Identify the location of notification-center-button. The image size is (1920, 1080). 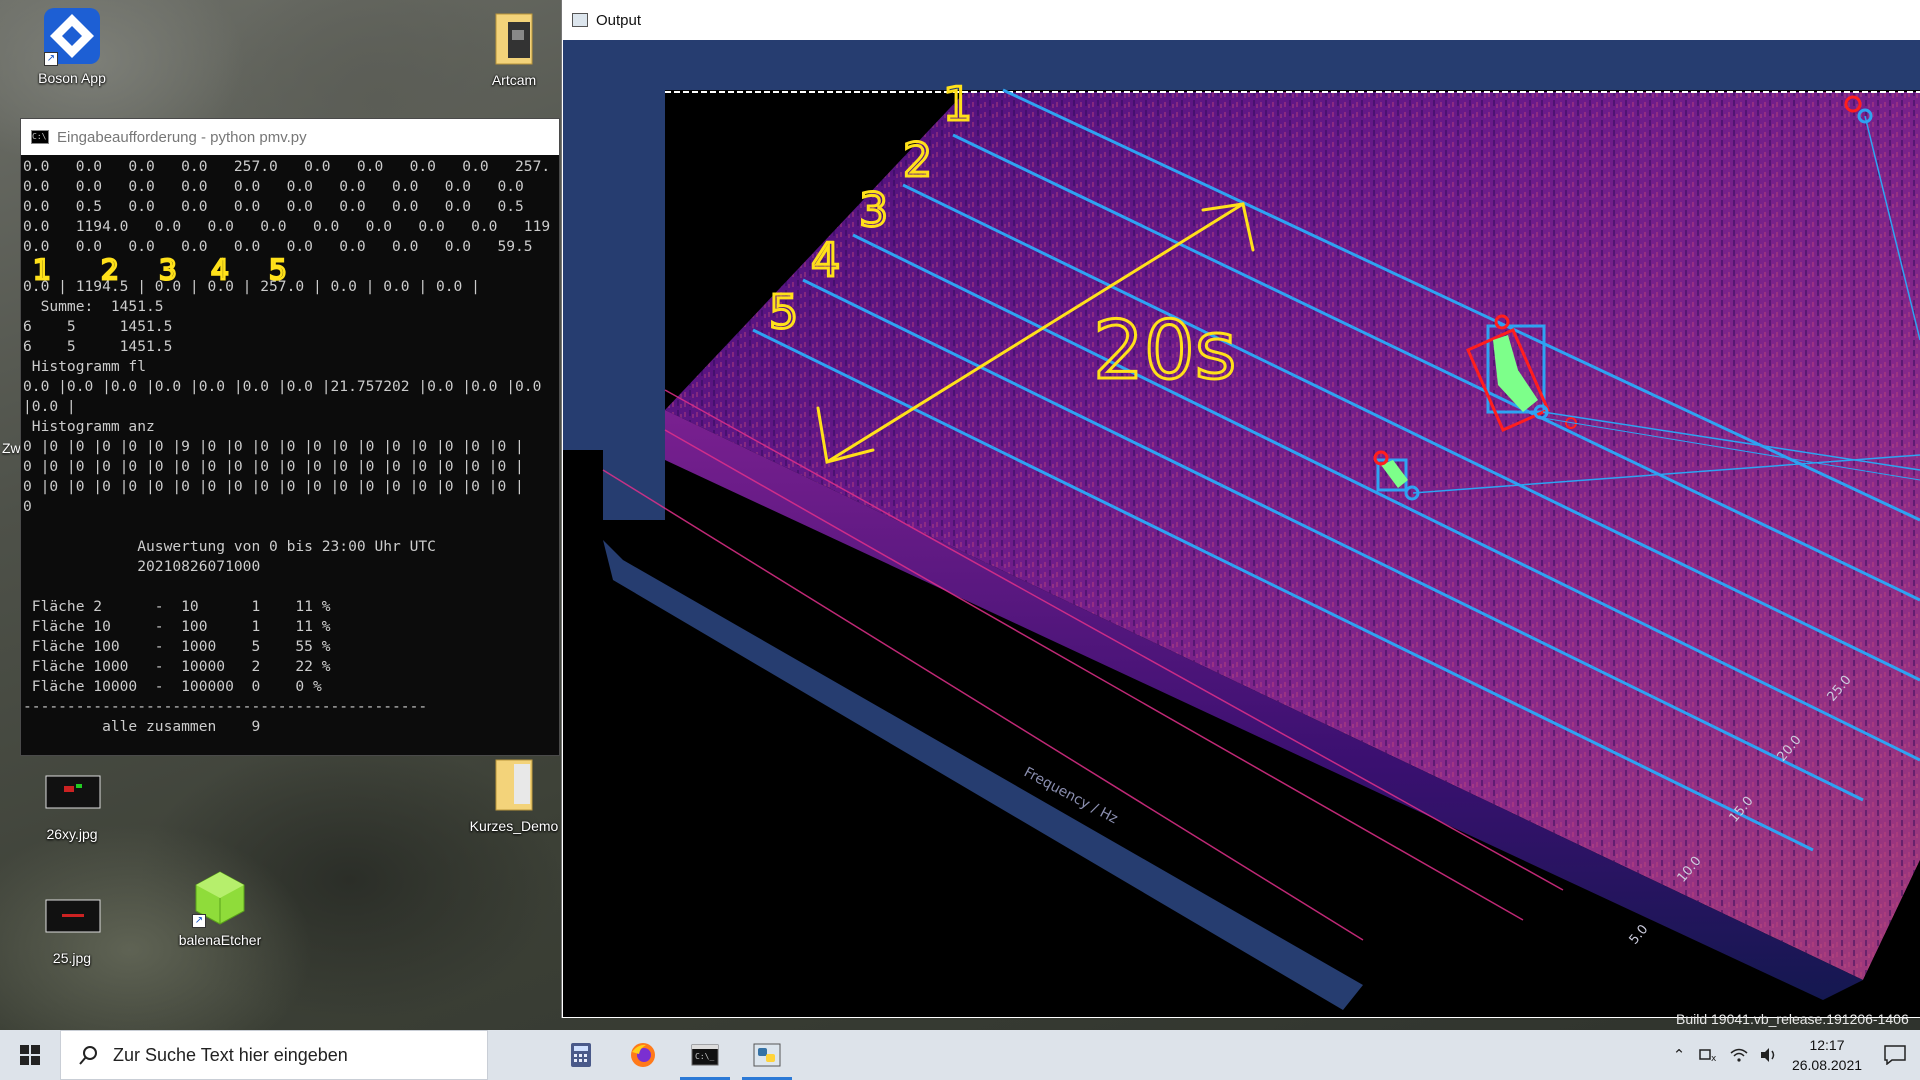
(1895, 1055).